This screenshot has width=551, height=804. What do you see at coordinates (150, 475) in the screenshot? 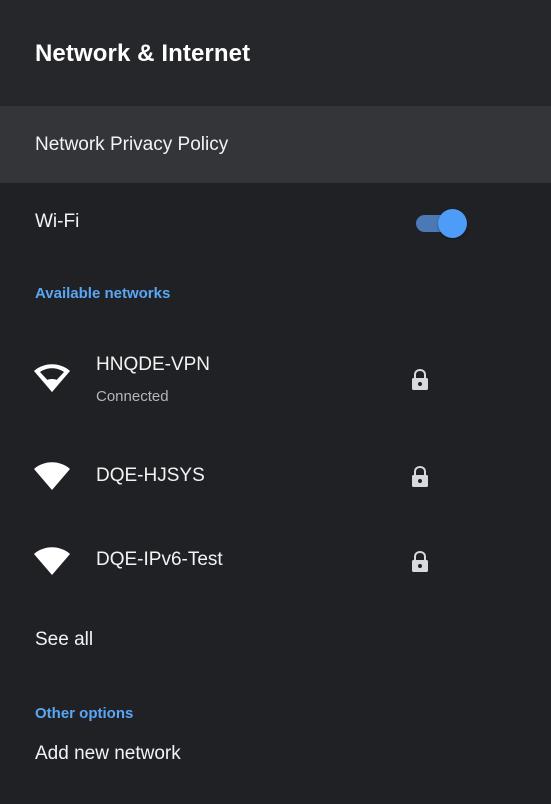
I see `network-name: DQE-HJSYS` at bounding box center [150, 475].